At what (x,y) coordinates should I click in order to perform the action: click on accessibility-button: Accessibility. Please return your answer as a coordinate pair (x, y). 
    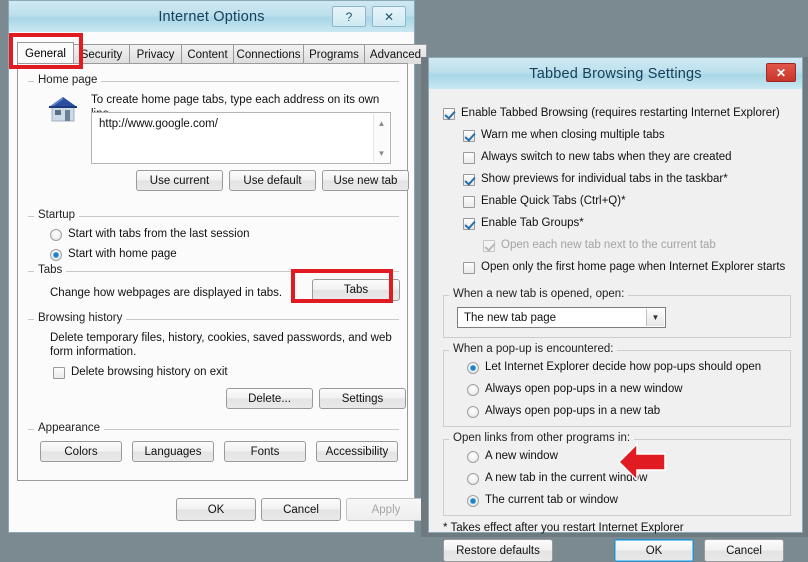
    Looking at the image, I should click on (357, 451).